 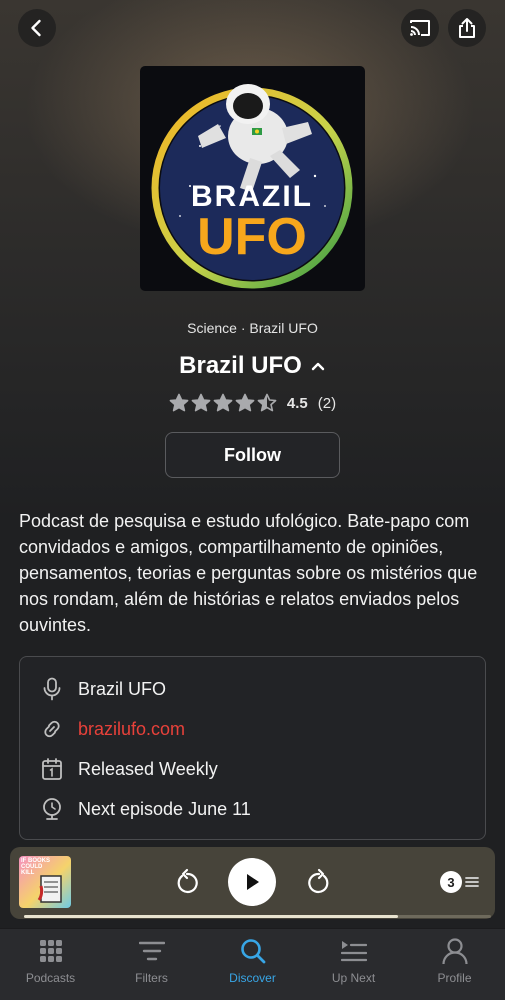 I want to click on skip-forward-button, so click(x=319, y=884).